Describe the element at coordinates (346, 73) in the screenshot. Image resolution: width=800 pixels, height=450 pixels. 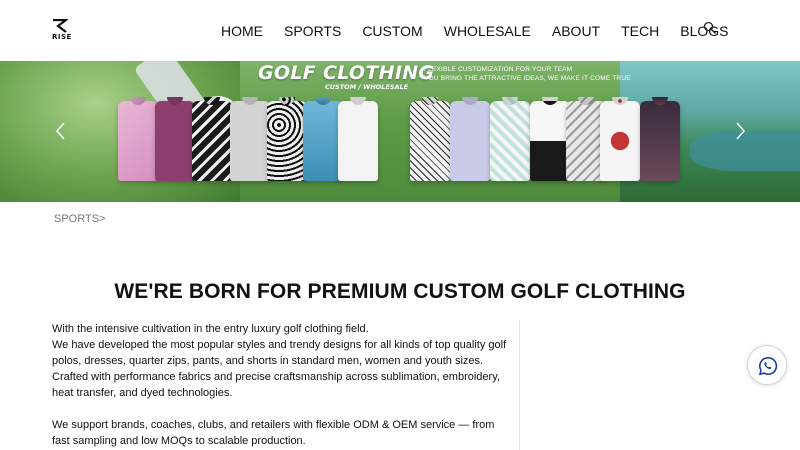
I see `banner-title: GOLF CLOTHING` at that location.